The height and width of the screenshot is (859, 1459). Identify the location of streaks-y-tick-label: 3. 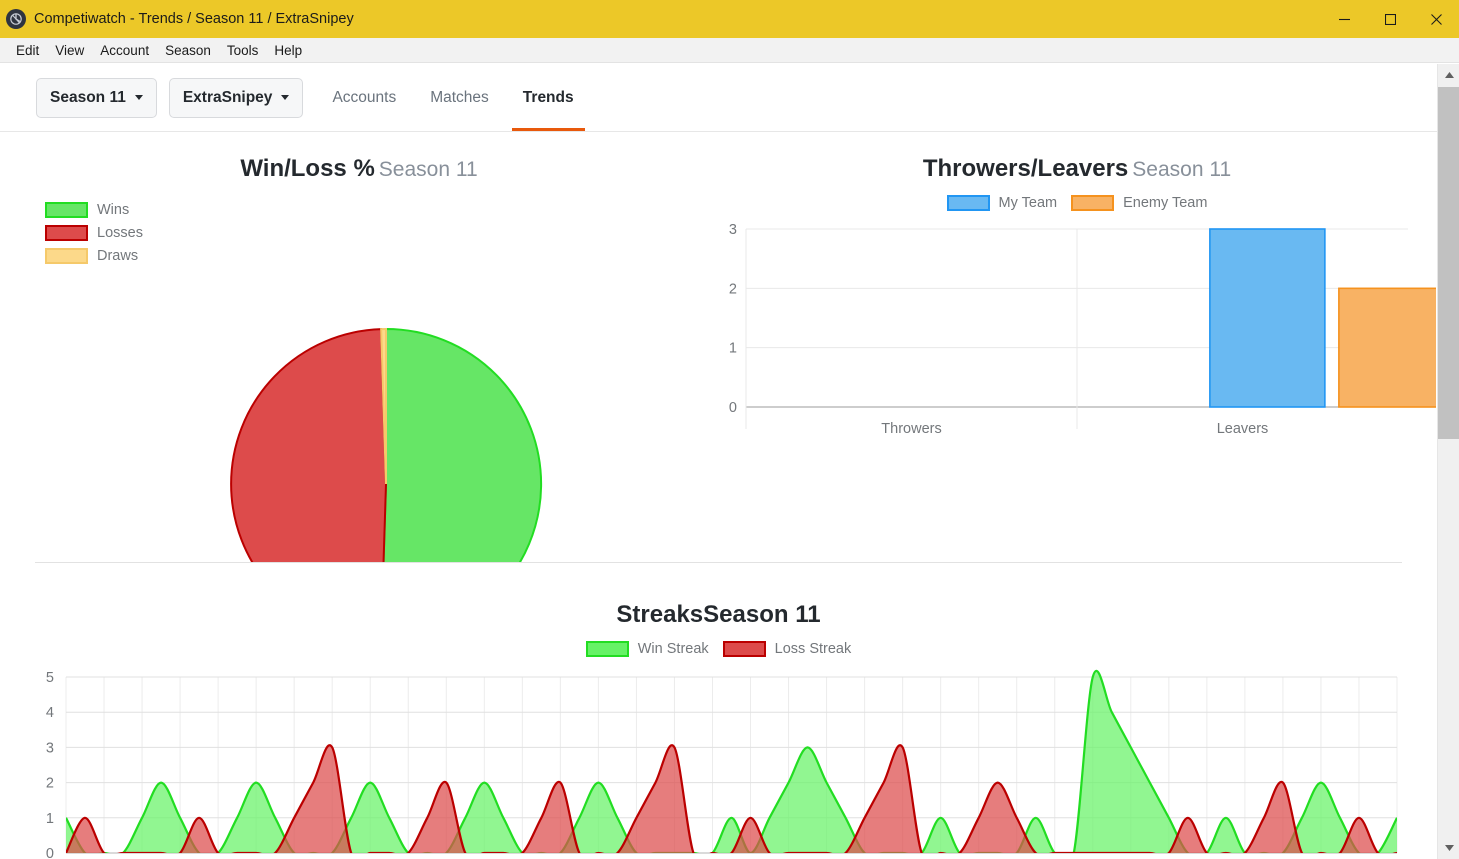
(50, 748).